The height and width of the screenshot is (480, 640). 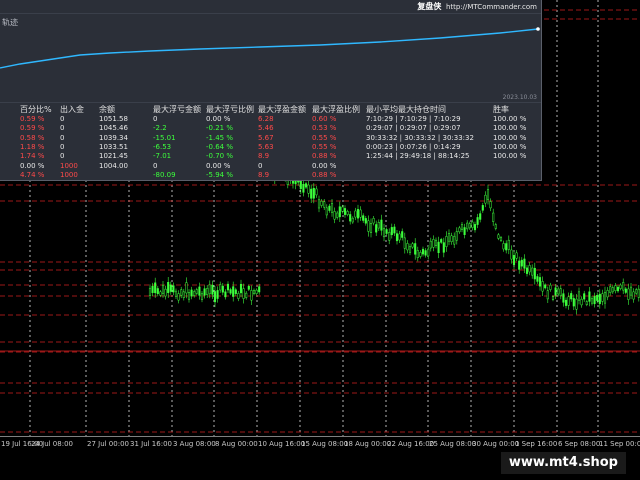 I want to click on stats-cell: 5.67, so click(x=266, y=137).